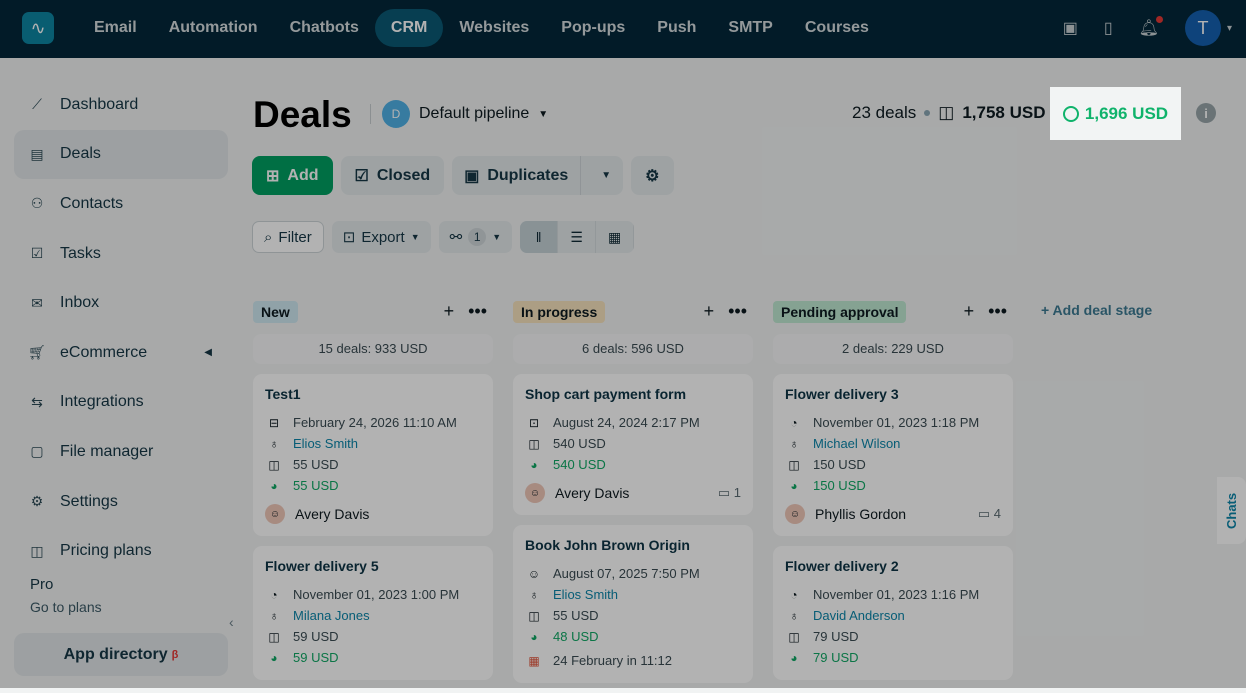  I want to click on weighted-amount: 1,696 USD, so click(1115, 113).